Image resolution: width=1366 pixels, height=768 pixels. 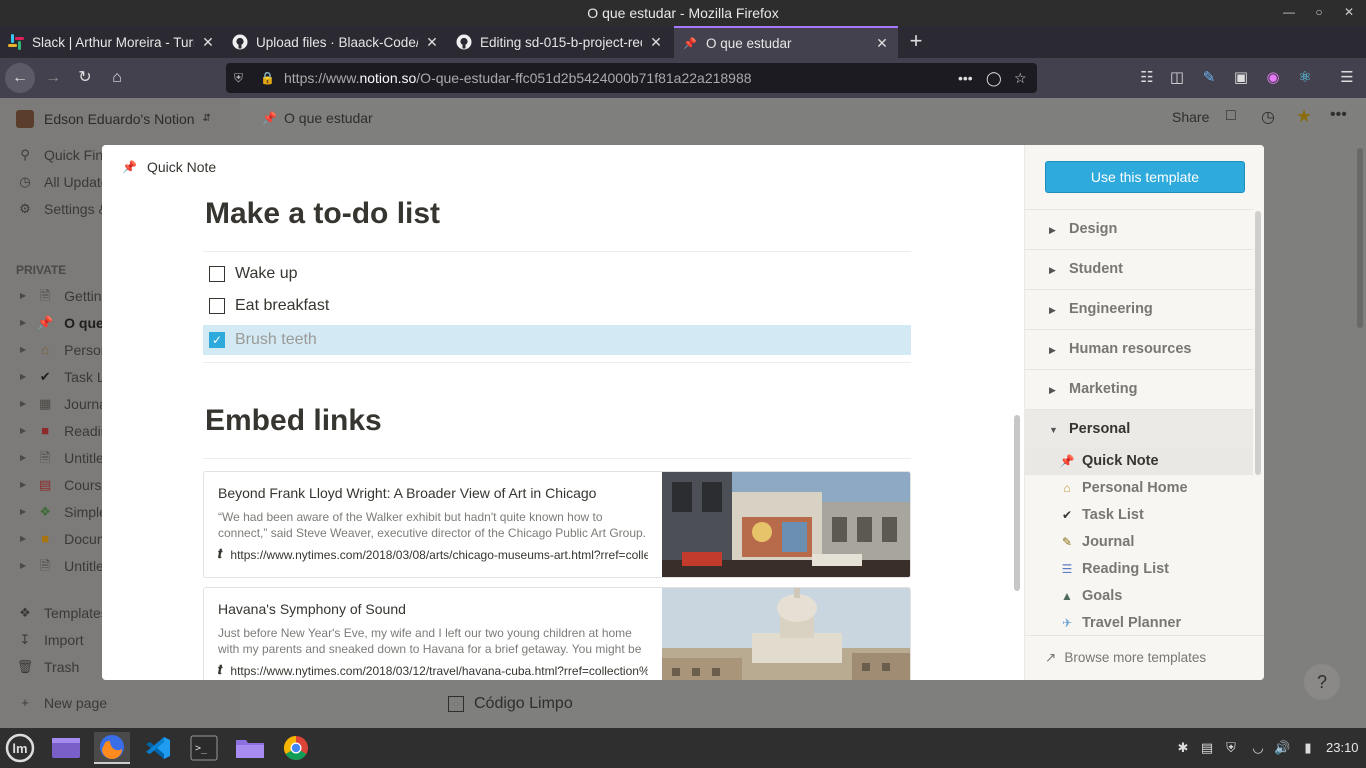 What do you see at coordinates (85, 78) in the screenshot?
I see `reload-icon: ↻` at bounding box center [85, 78].